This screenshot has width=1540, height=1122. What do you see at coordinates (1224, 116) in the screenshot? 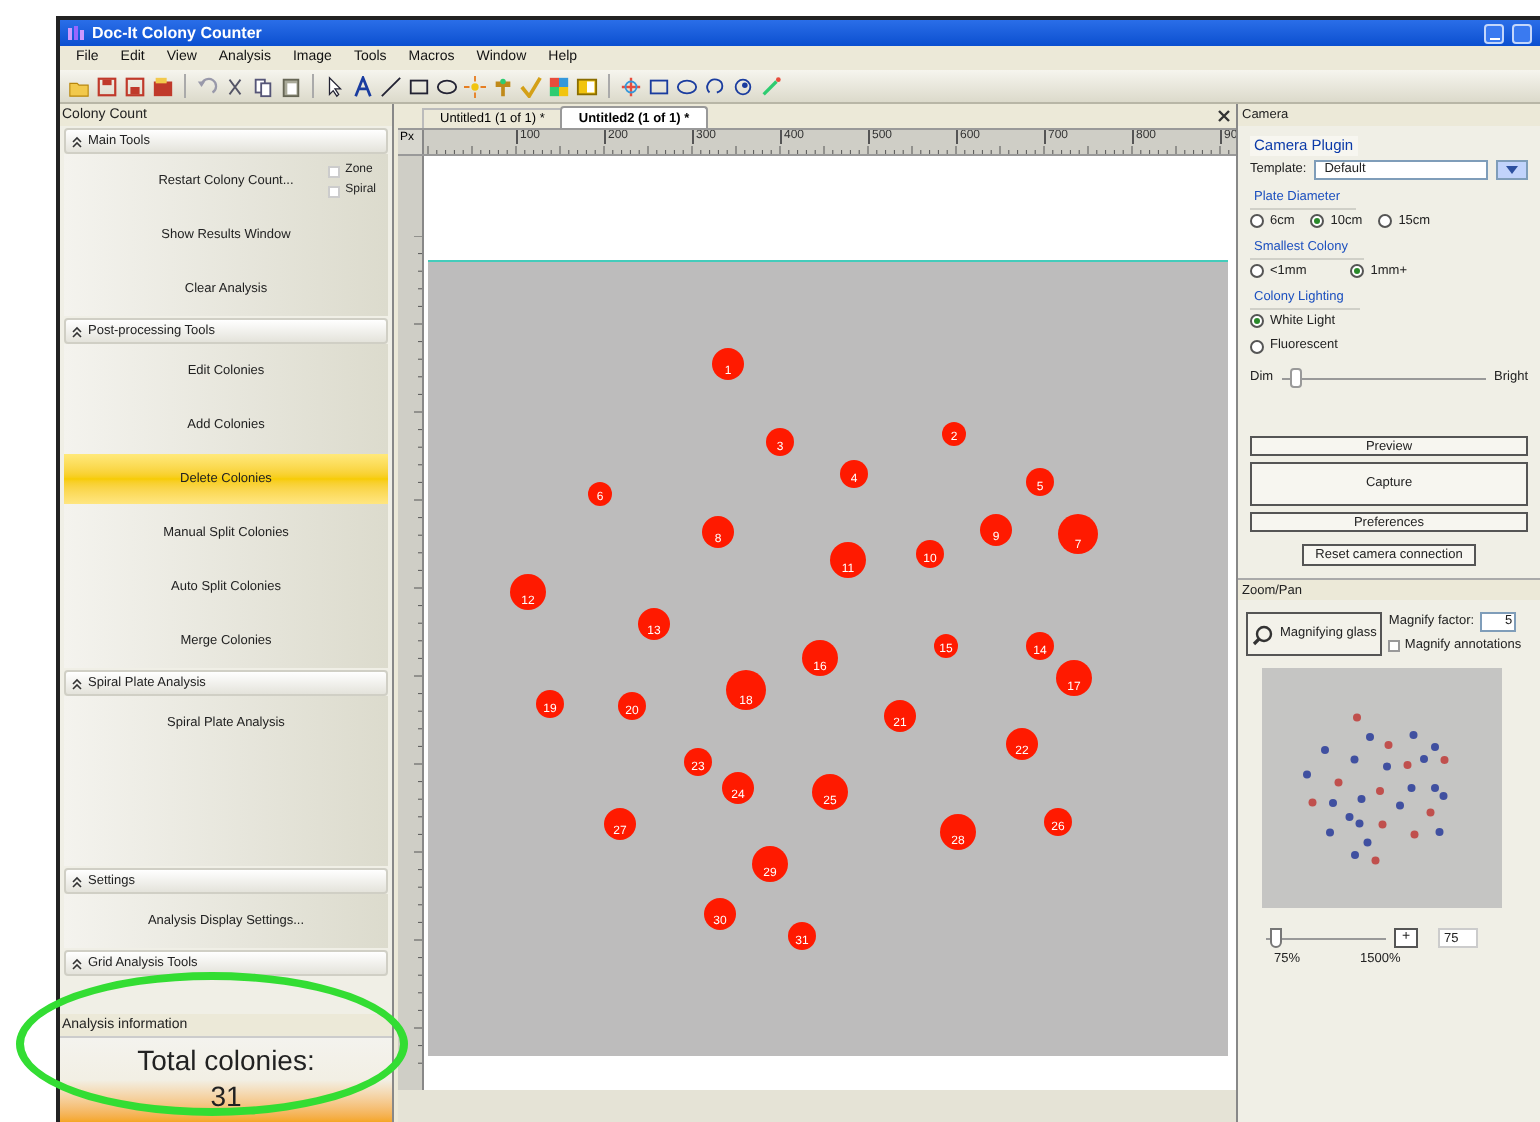
I see `close-icon` at bounding box center [1224, 116].